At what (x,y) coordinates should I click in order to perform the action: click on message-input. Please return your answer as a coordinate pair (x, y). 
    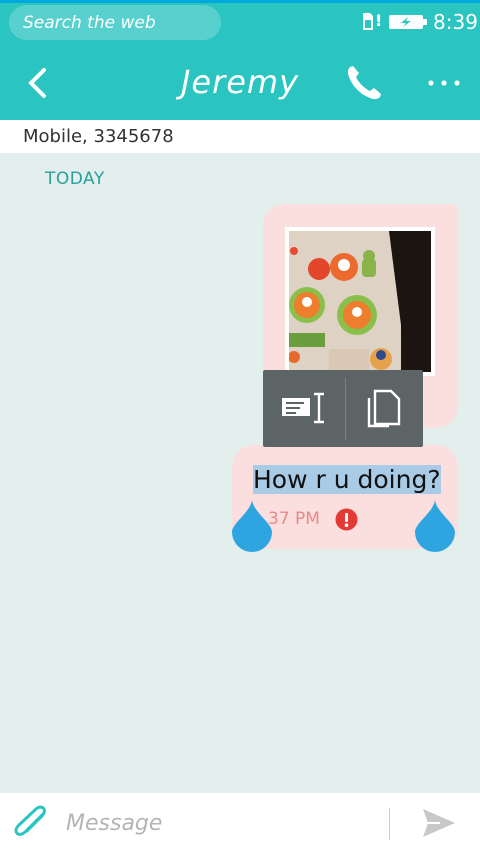
    Looking at the image, I should click on (221, 823).